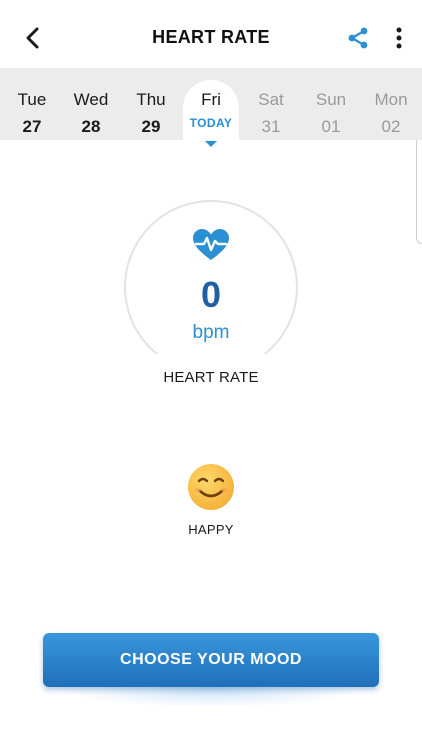  What do you see at coordinates (331, 99) in the screenshot?
I see `day-name: Sun` at bounding box center [331, 99].